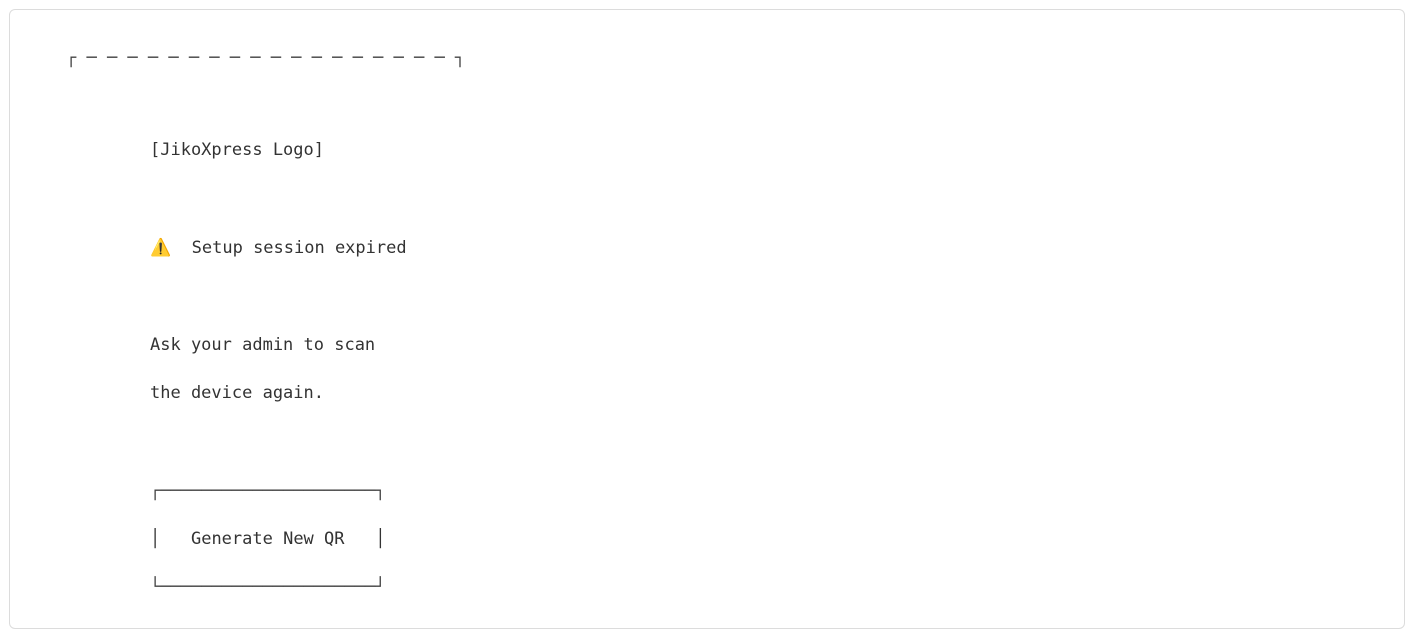 The width and height of the screenshot is (1414, 629). I want to click on instruction-text-line-2: the device again., so click(237, 393).